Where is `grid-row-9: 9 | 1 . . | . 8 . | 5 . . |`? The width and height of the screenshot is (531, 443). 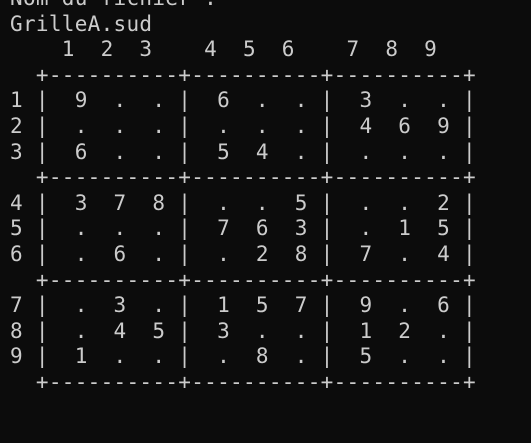
grid-row-9: 9 | 1 . . | . 8 . | 5 . . | is located at coordinates (243, 356).